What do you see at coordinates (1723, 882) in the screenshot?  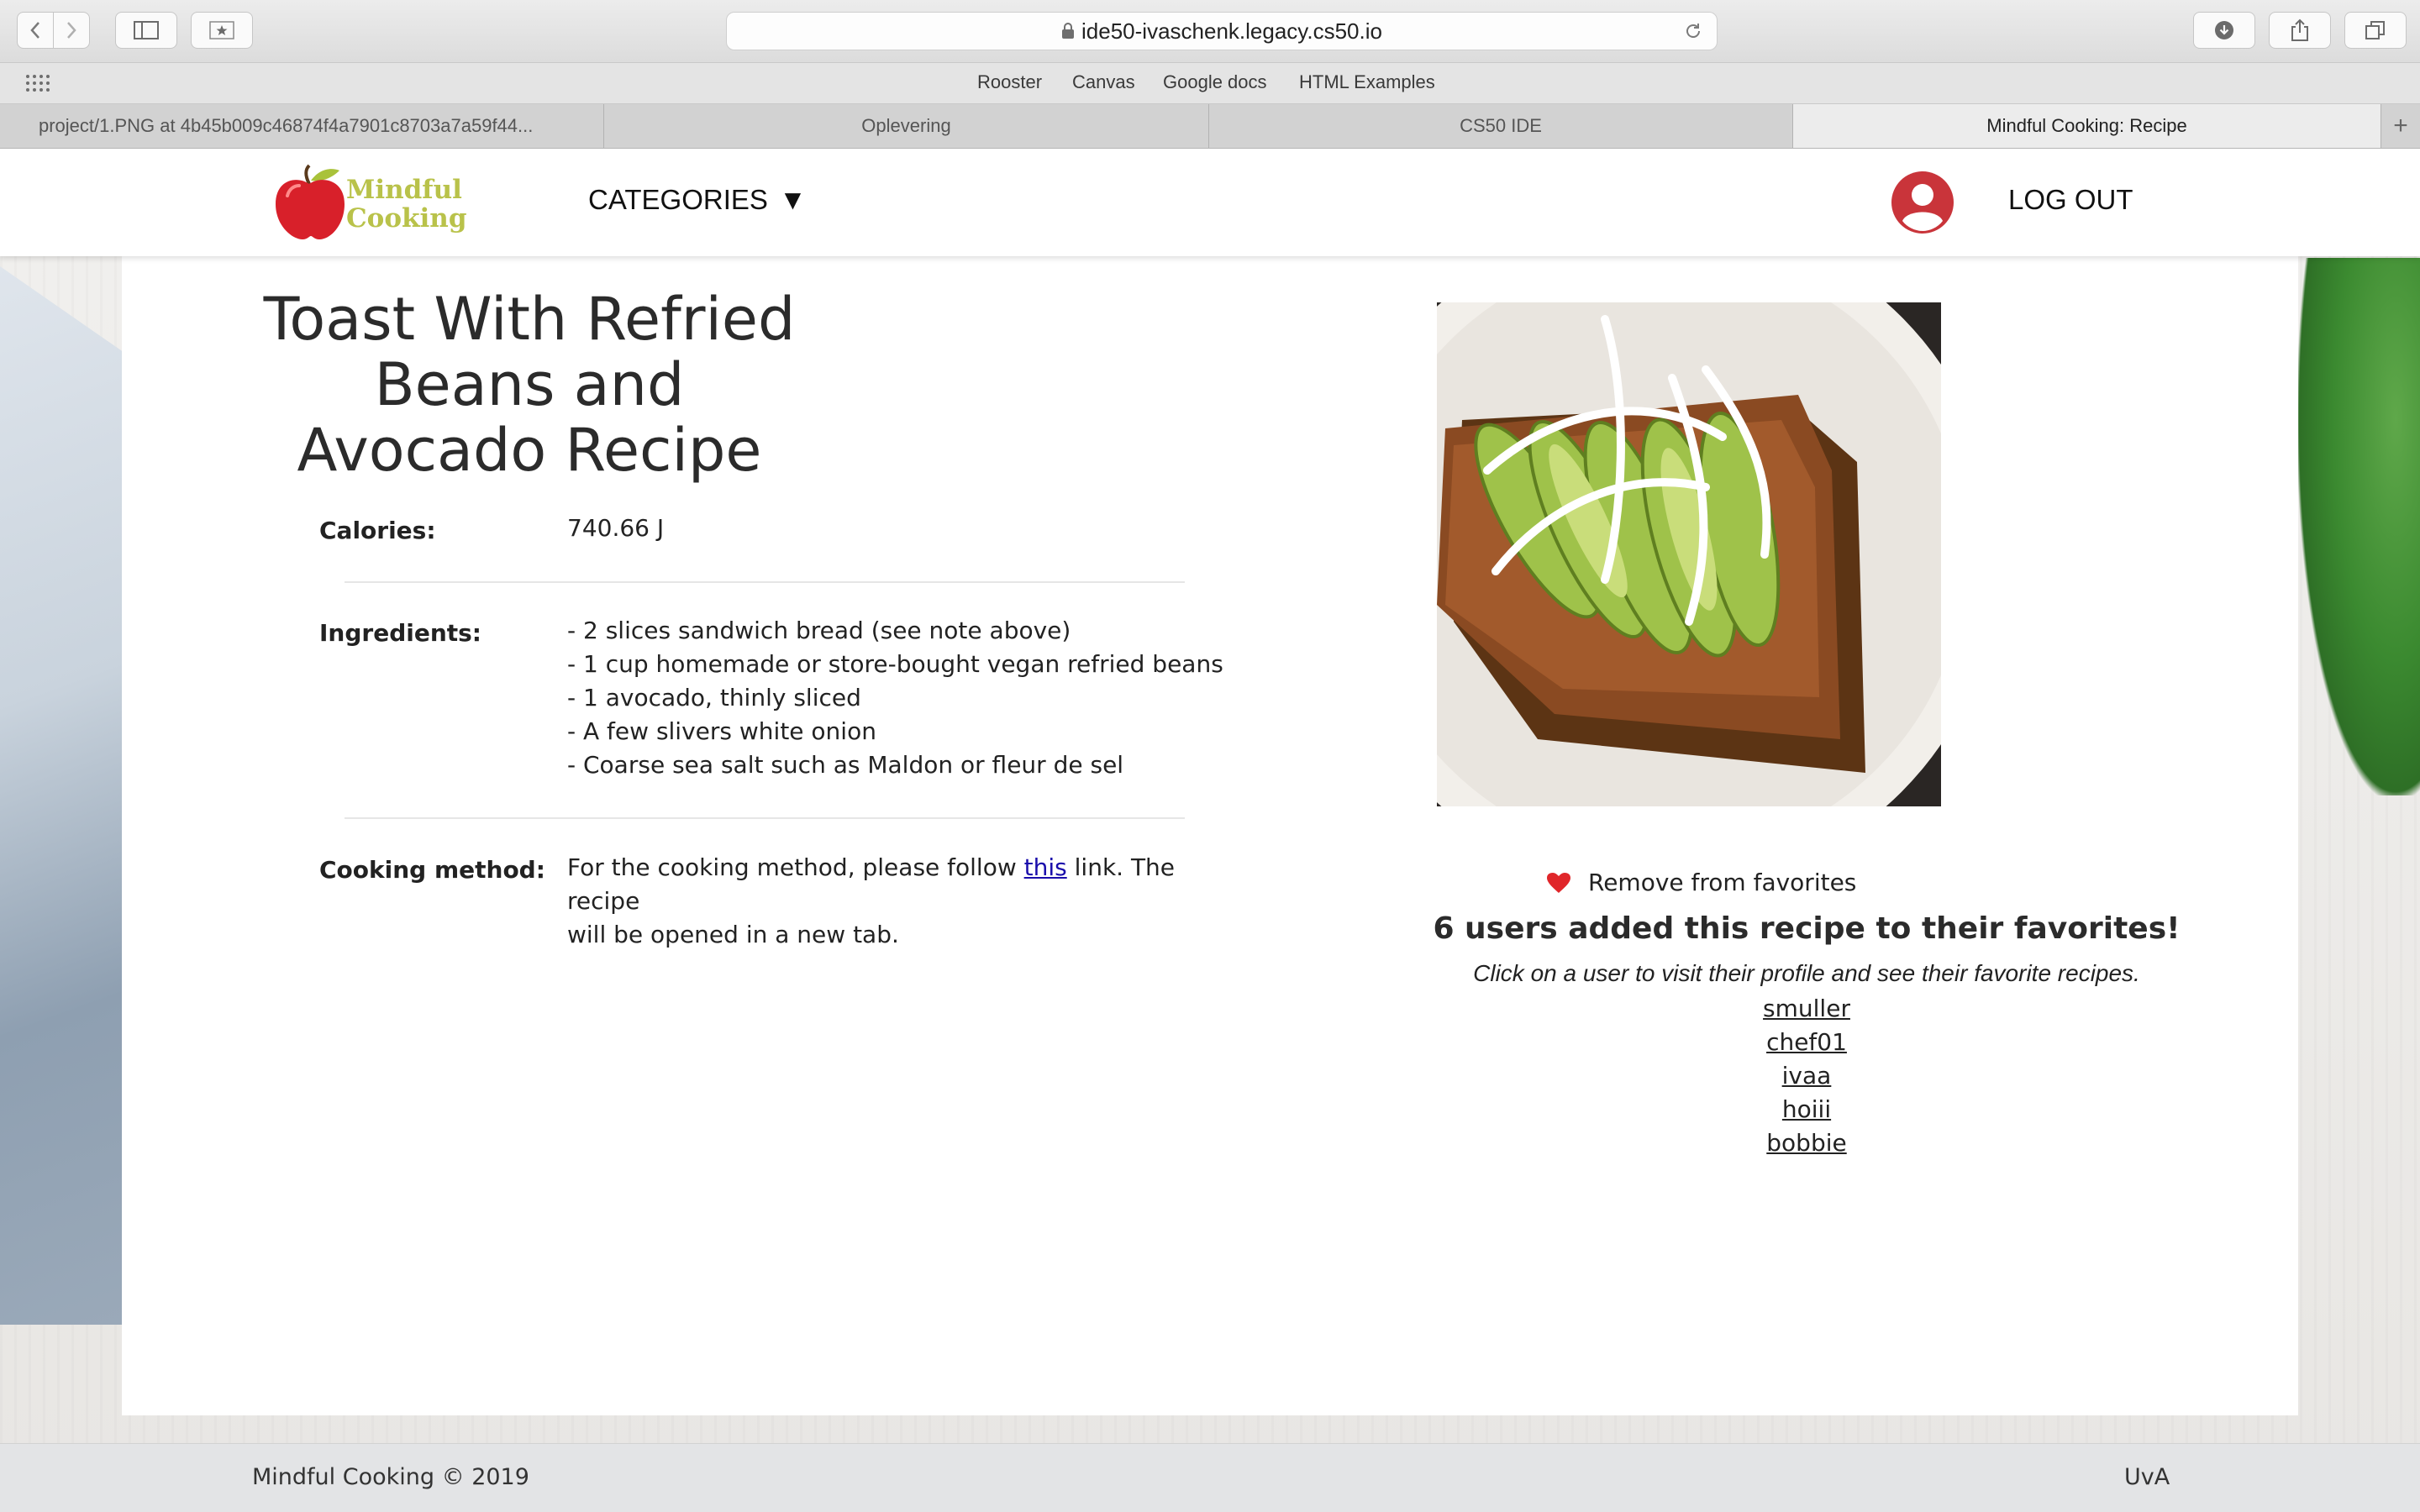 I see `remove-favorite-label: Remove from favorites` at bounding box center [1723, 882].